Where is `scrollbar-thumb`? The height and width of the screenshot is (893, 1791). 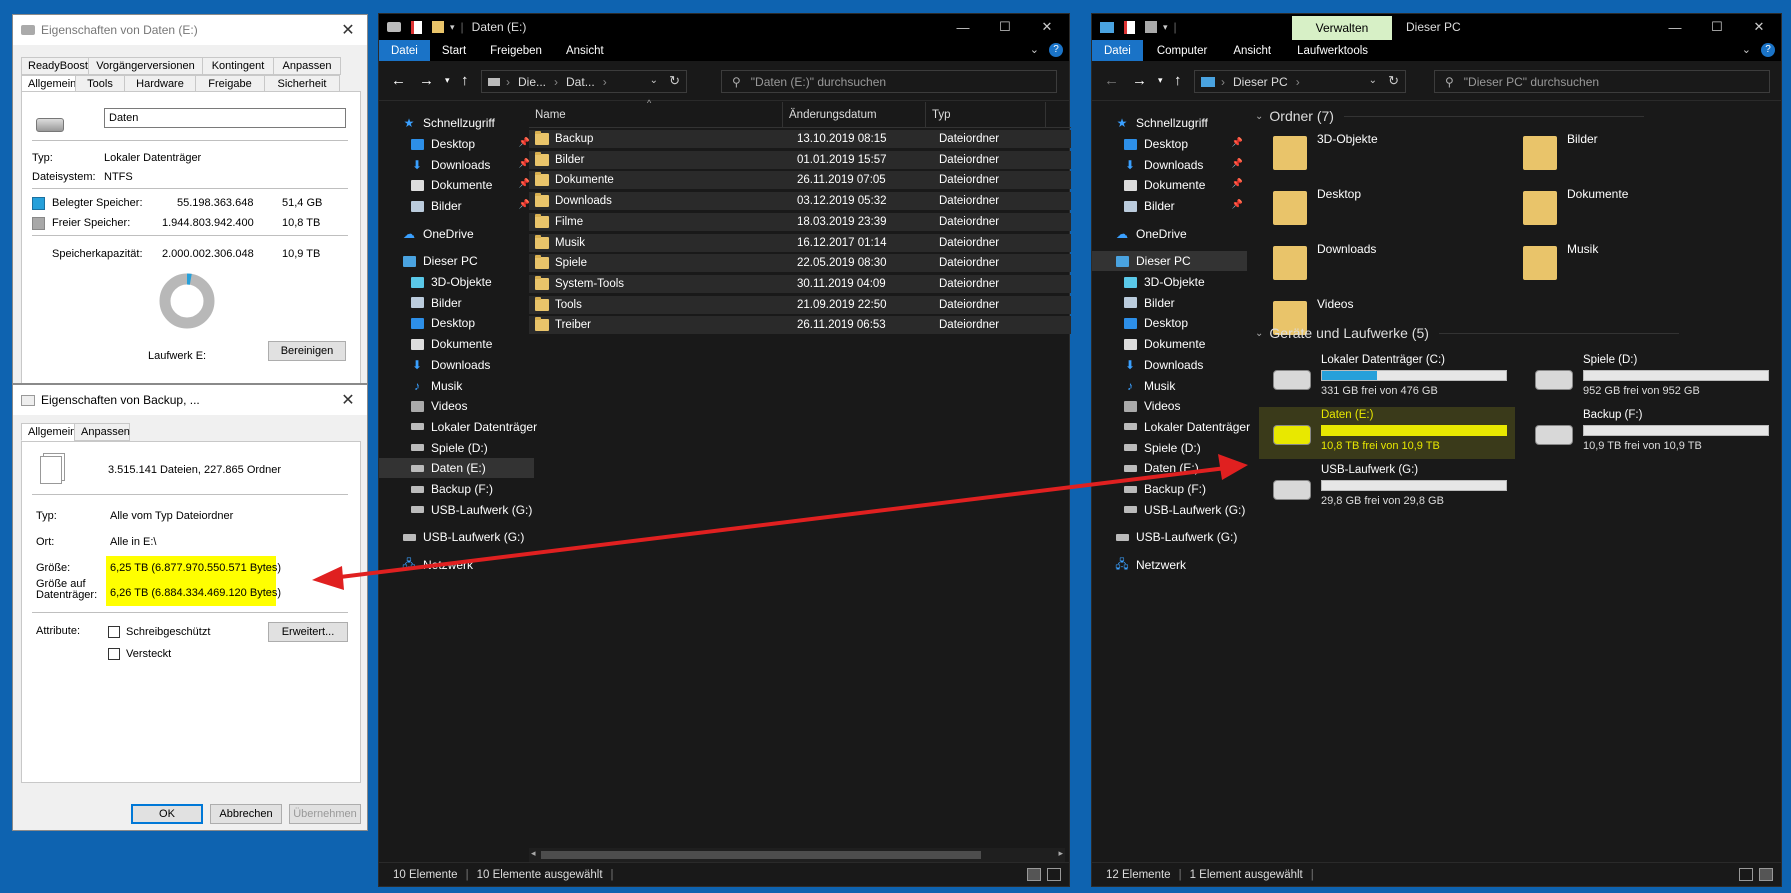 scrollbar-thumb is located at coordinates (761, 855).